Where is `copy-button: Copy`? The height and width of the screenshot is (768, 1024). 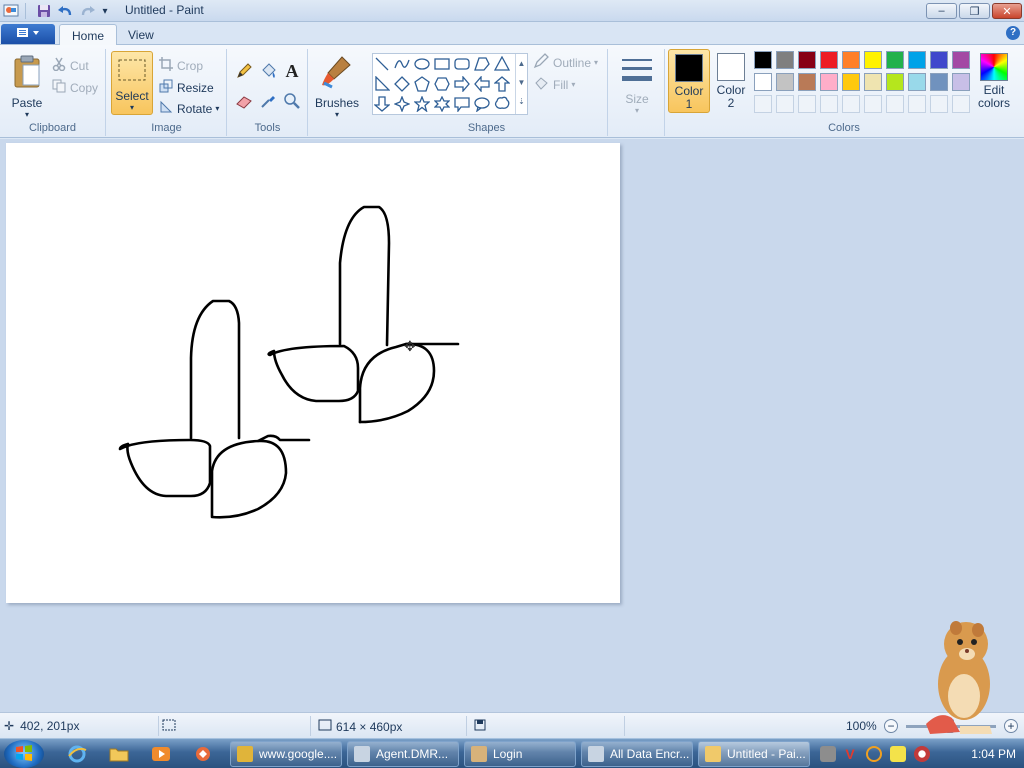
copy-button: Copy is located at coordinates (75, 87).